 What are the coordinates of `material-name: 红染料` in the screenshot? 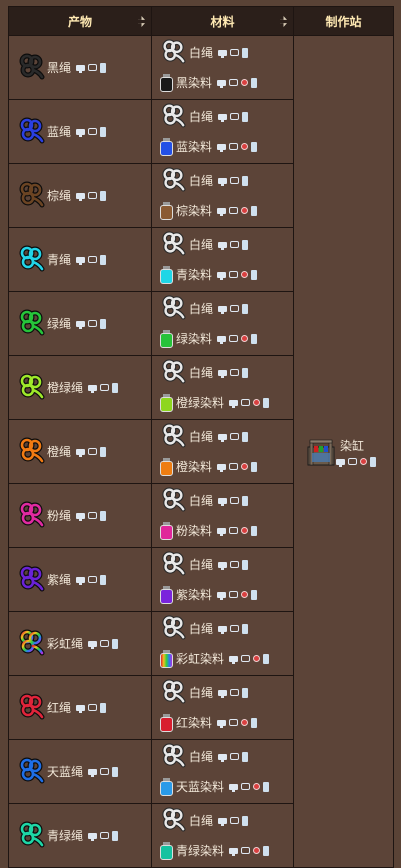 It's located at (194, 722).